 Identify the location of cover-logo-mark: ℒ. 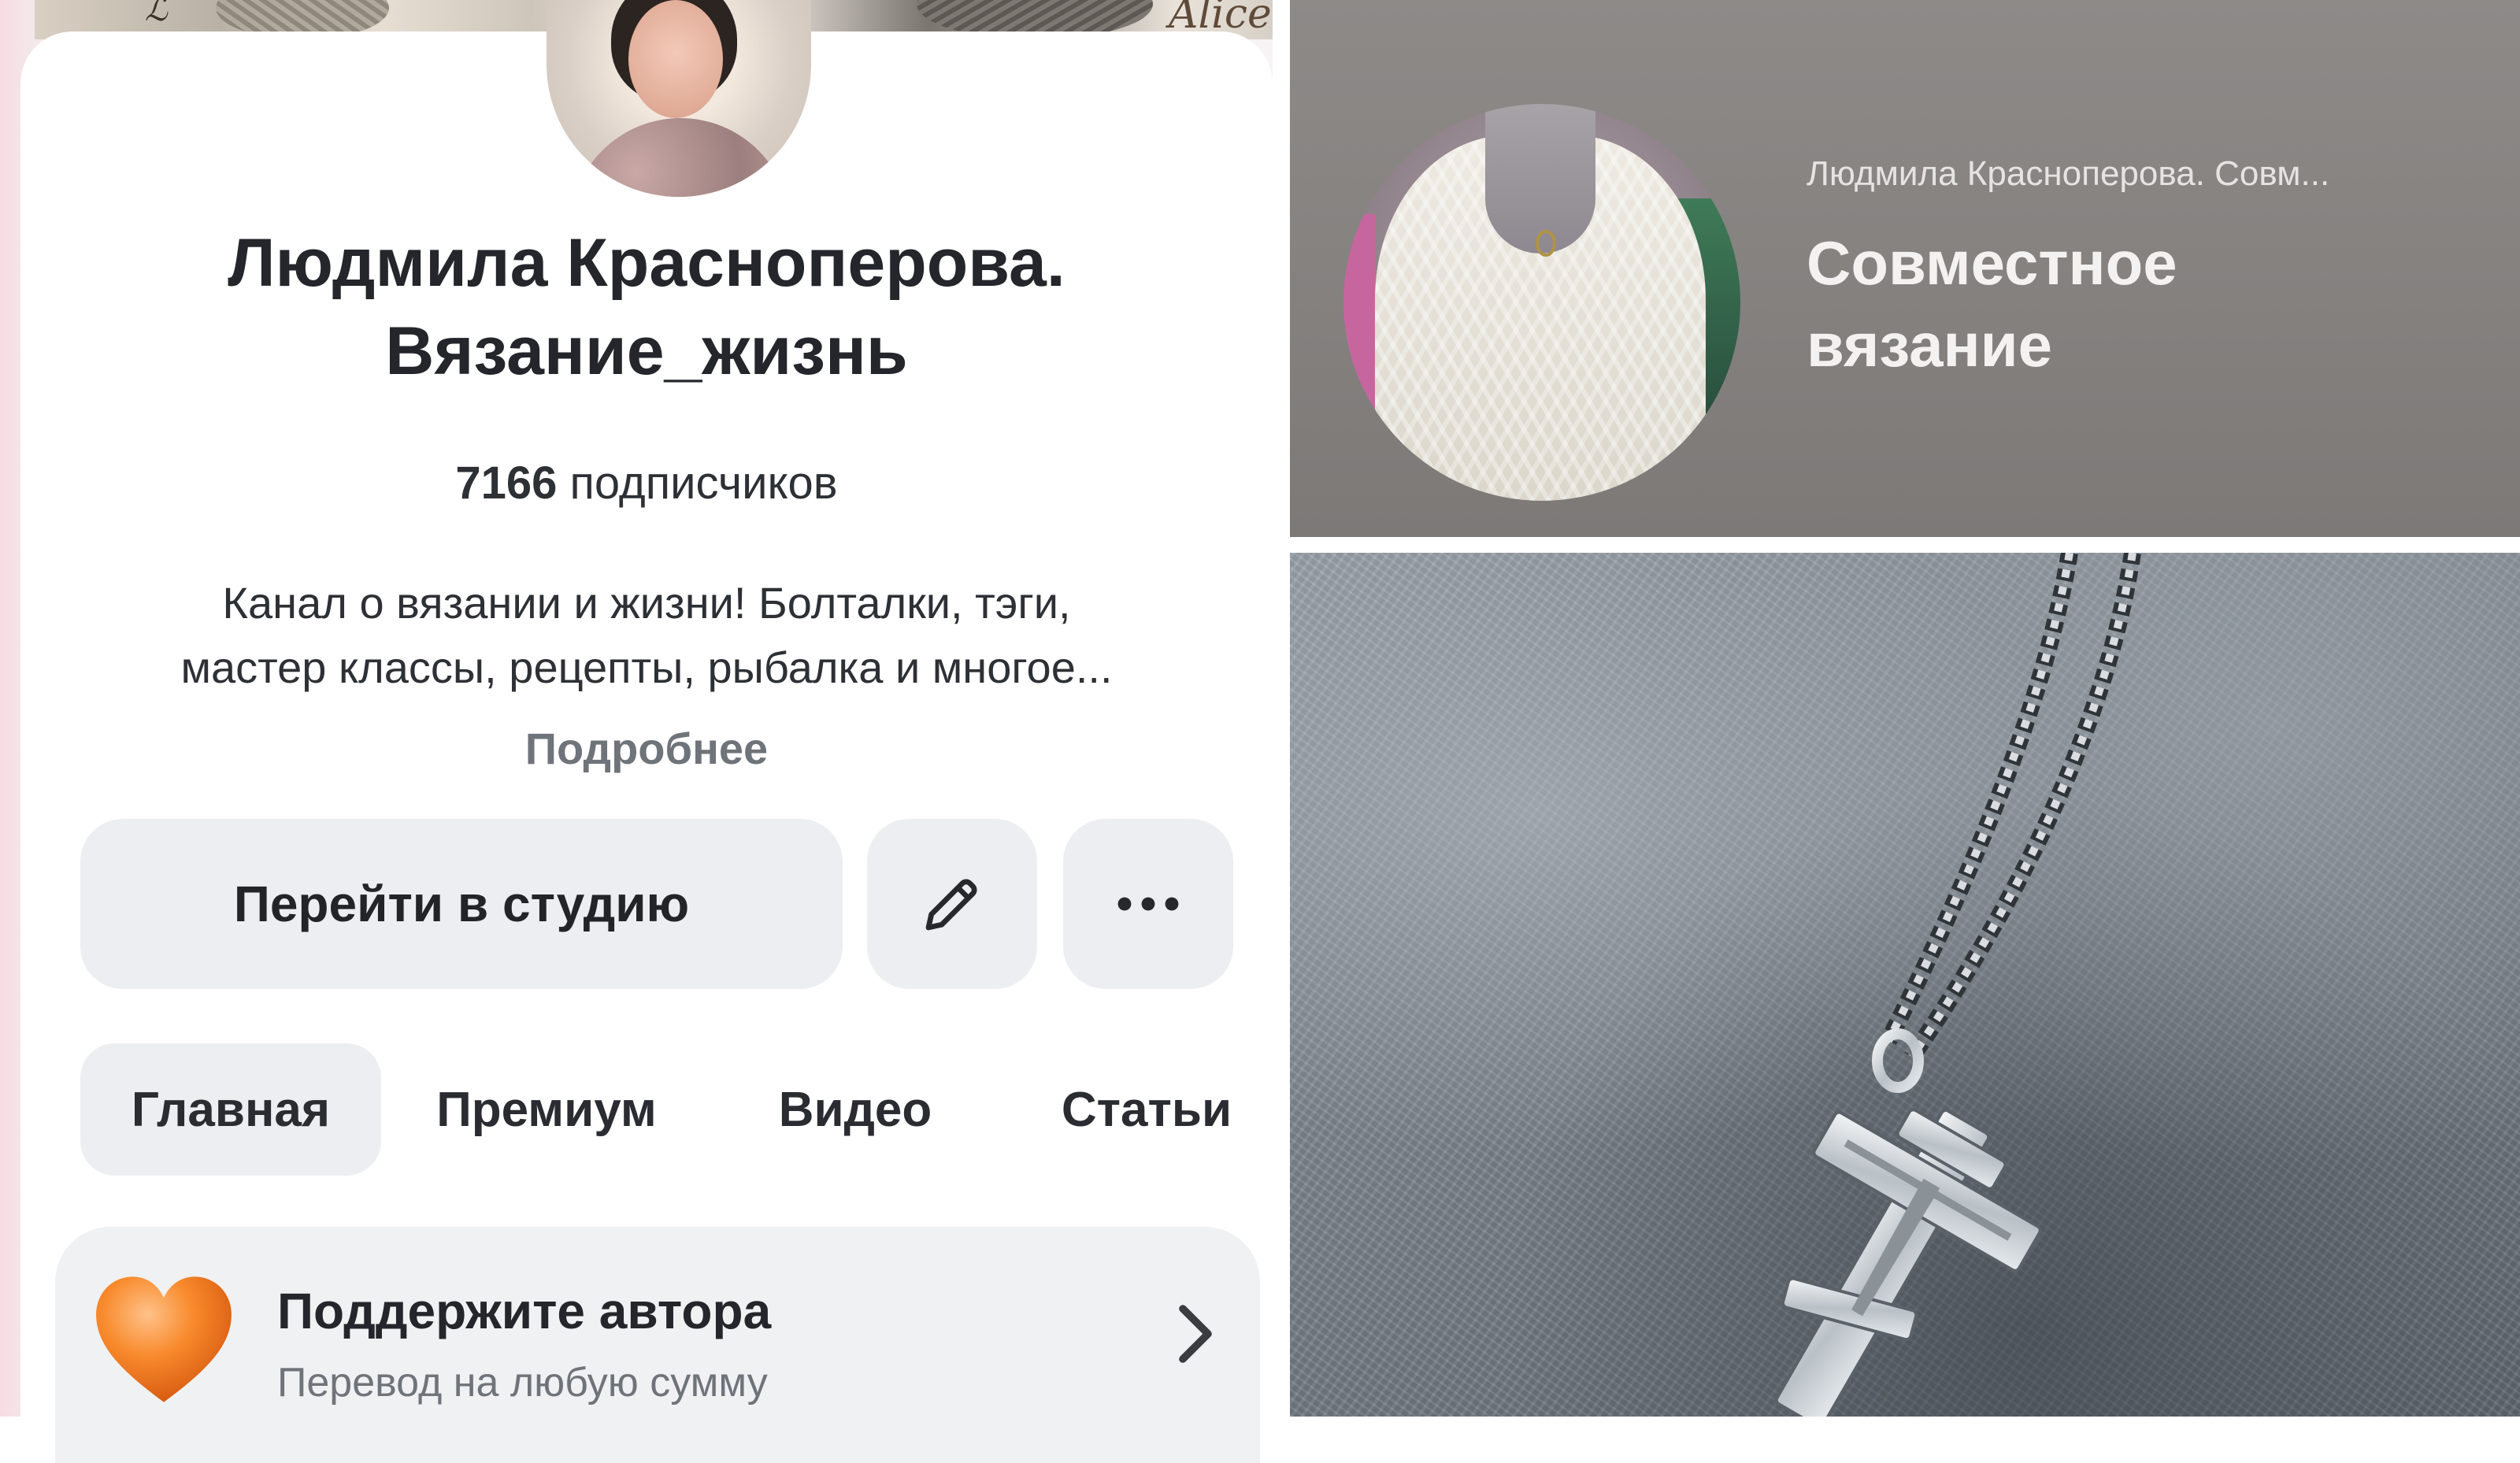
(156, 14).